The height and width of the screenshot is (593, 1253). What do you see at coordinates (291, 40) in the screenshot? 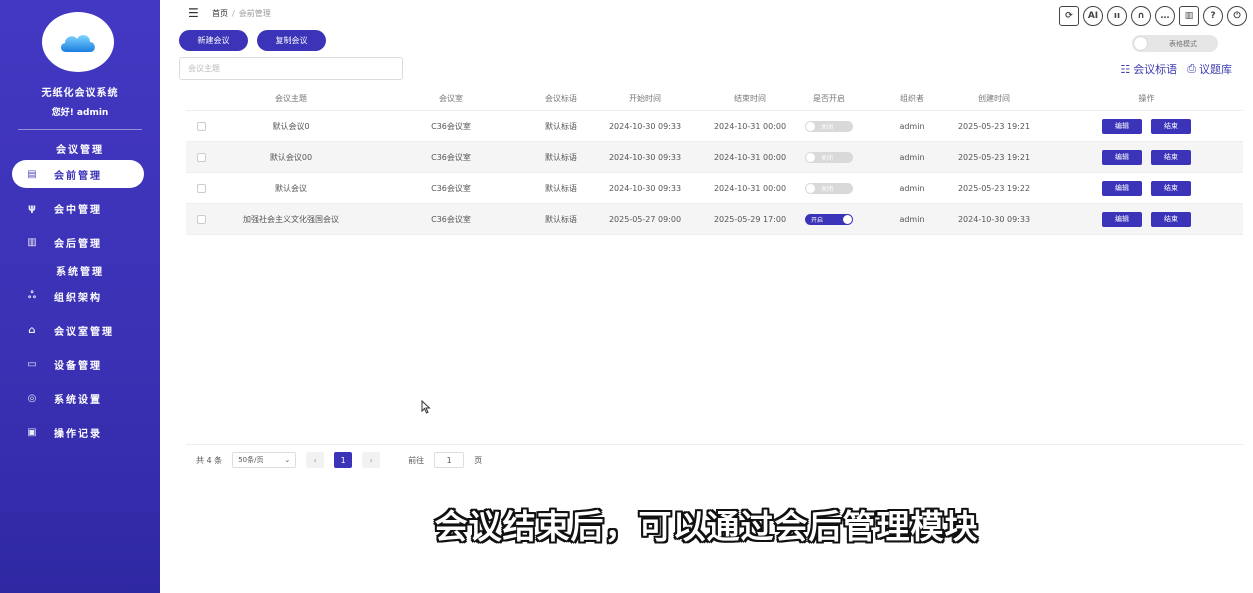
I see `copy-meeting-button: 复制会议` at bounding box center [291, 40].